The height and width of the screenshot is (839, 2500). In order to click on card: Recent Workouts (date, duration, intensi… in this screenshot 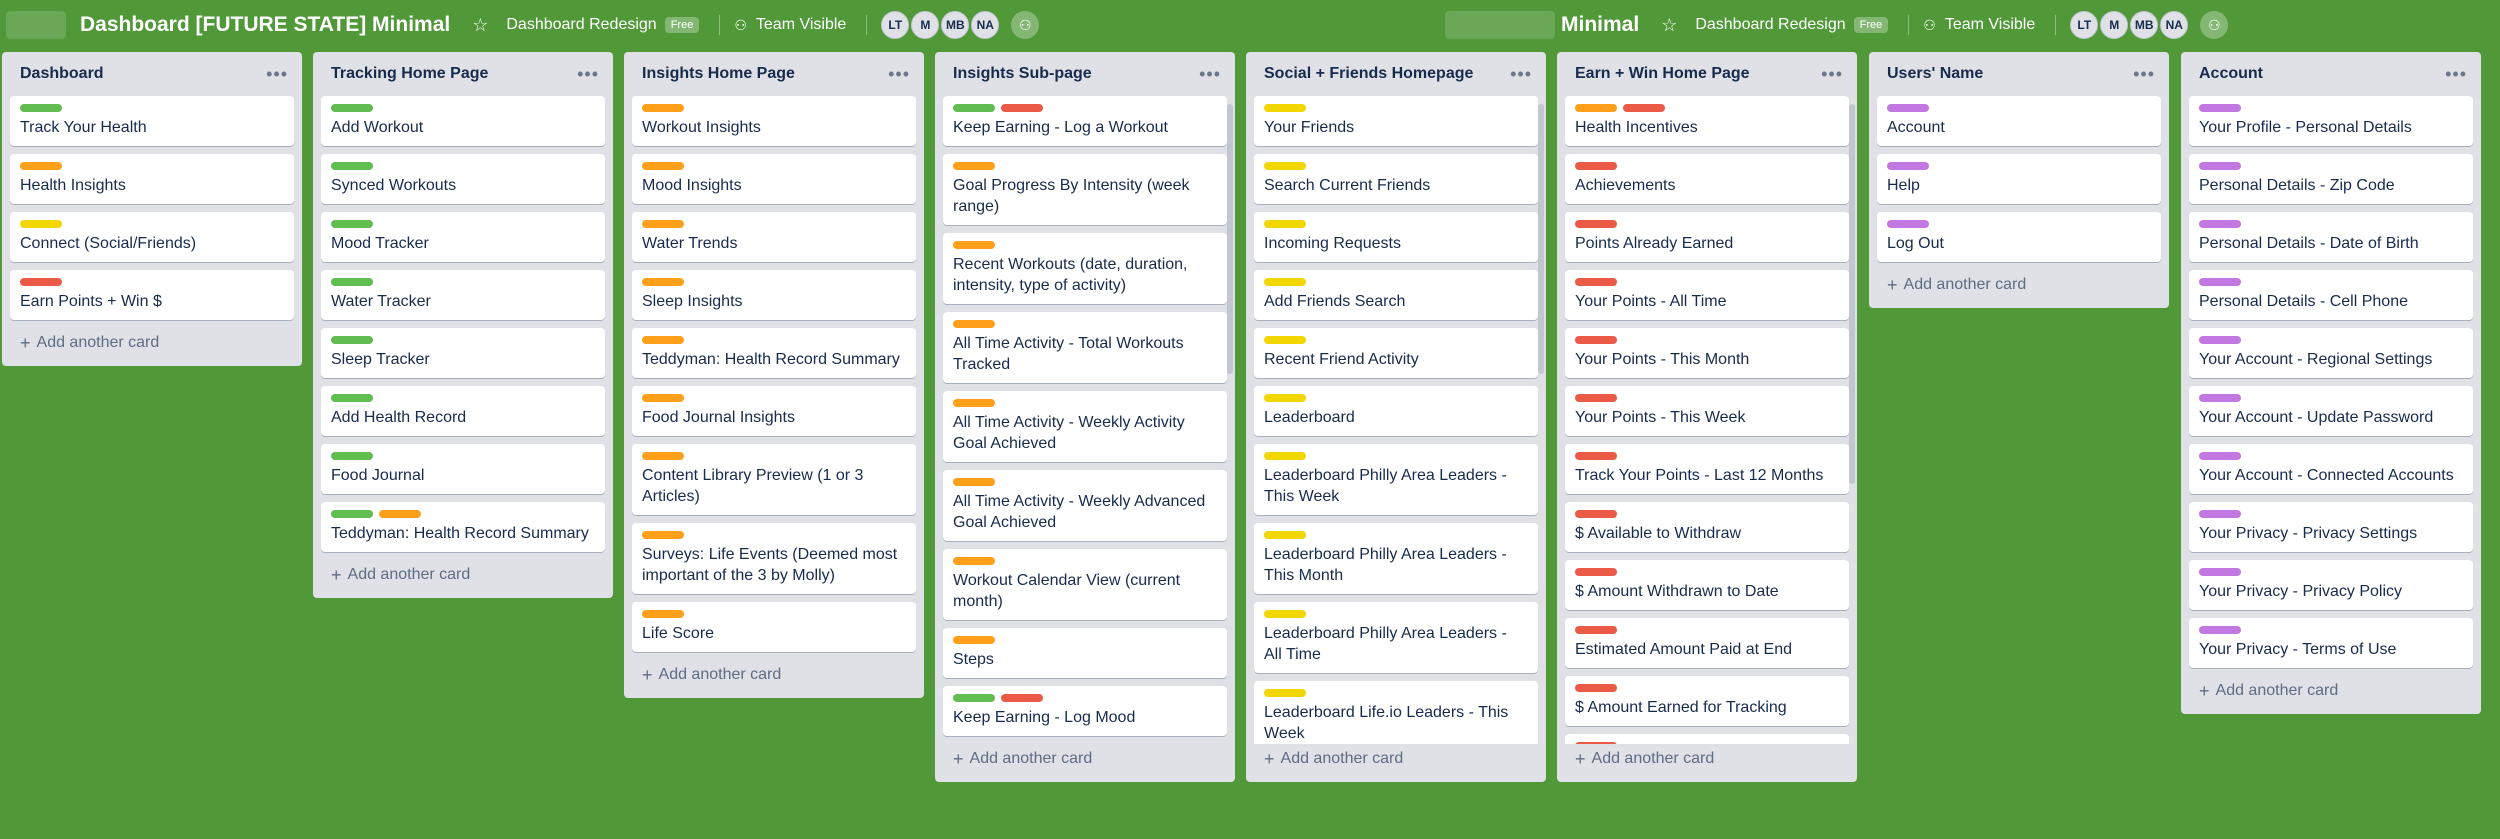, I will do `click(1085, 268)`.